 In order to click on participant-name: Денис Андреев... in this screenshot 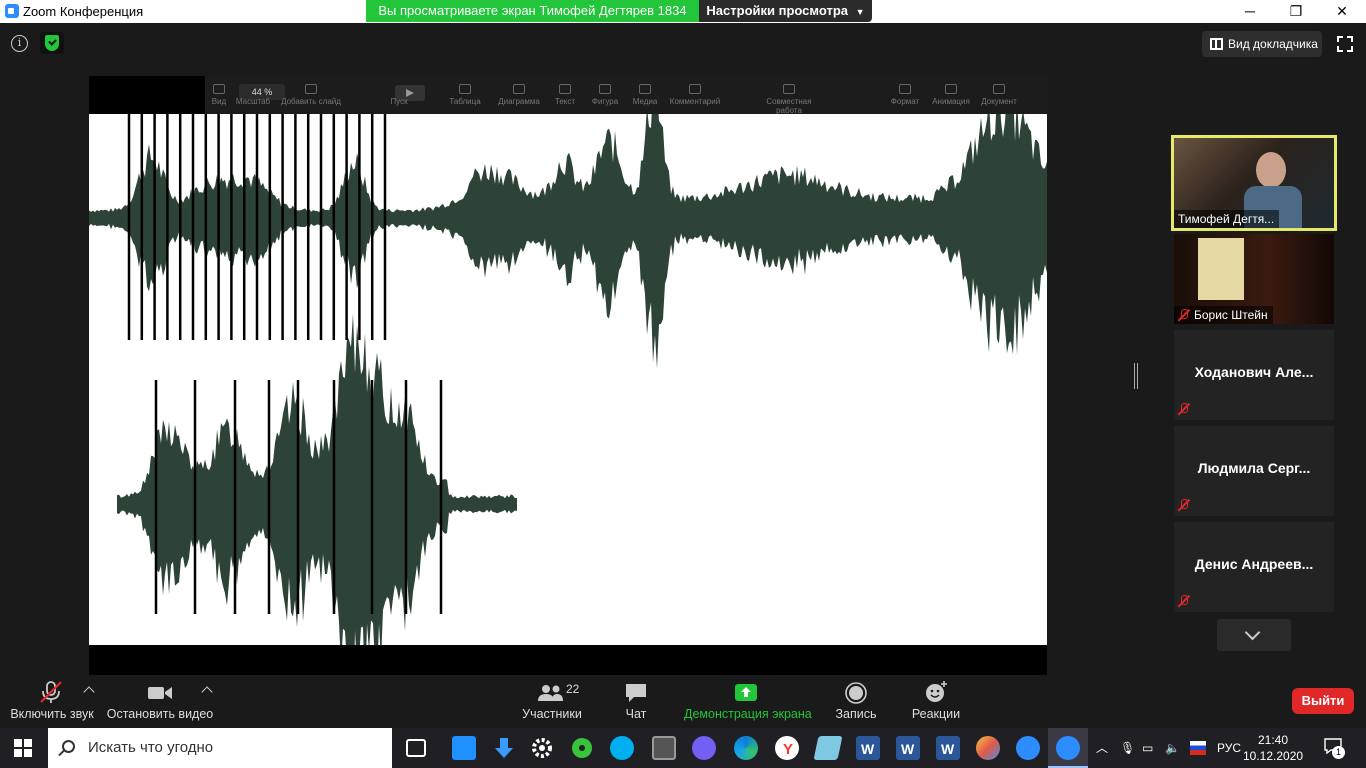, I will do `click(1254, 564)`.